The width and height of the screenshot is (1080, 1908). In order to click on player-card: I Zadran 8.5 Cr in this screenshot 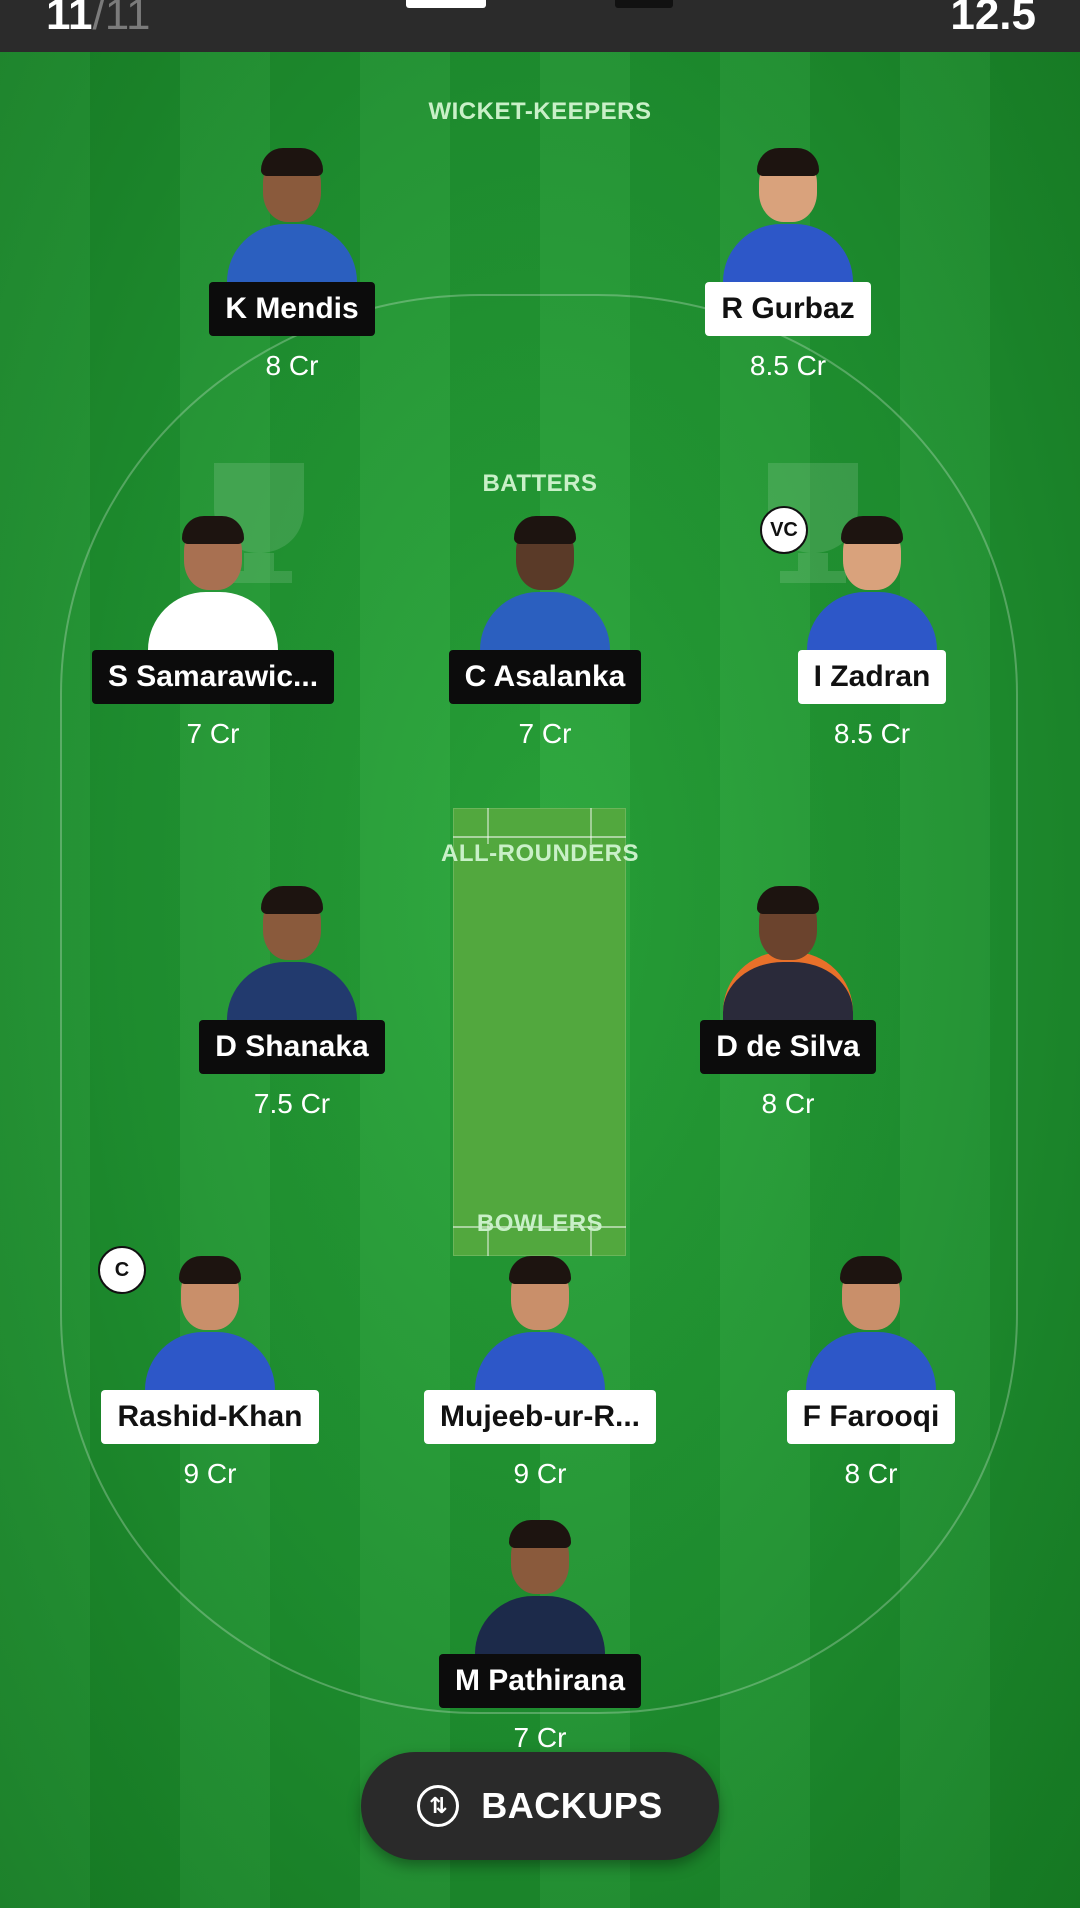, I will do `click(872, 633)`.